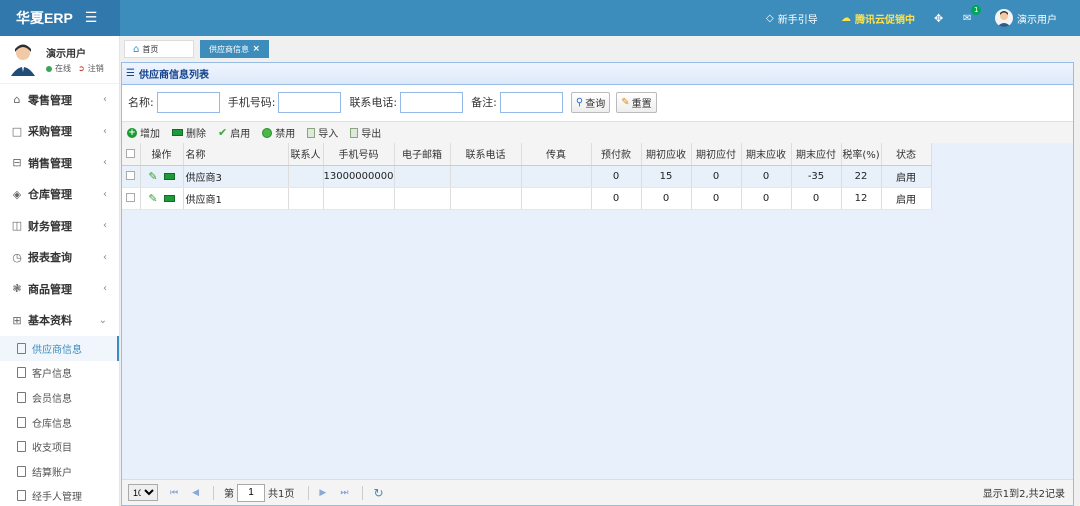 Image resolution: width=1080 pixels, height=506 pixels. Describe the element at coordinates (59, 100) in the screenshot. I see `sidebar-item-retail: ⌂ 零售管理 ‹` at that location.